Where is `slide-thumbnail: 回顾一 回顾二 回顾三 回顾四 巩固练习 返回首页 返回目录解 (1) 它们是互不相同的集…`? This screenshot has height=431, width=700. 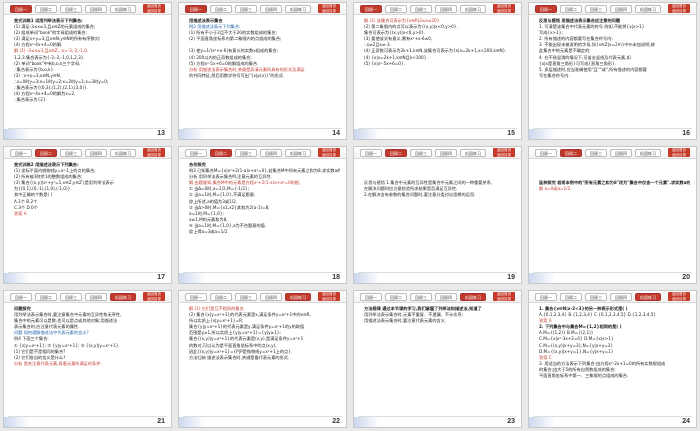 slide-thumbnail: 回顾一 回顾二 回顾三 回顾四 巩固练习 返回首页 返回目录解 (1) 它们是互不相同的集… is located at coordinates (262, 359).